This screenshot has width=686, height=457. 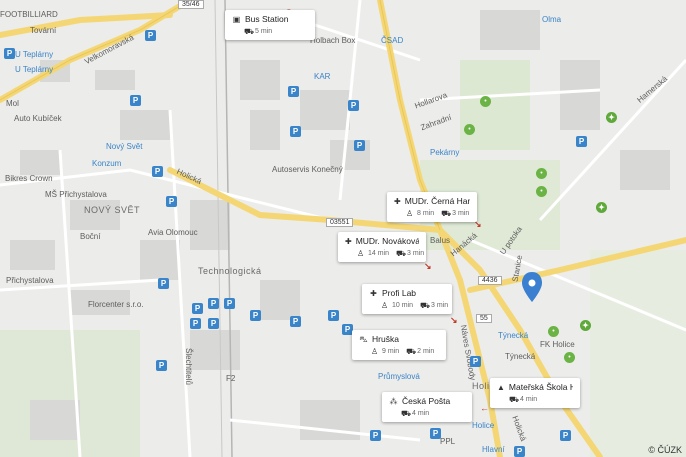 What do you see at coordinates (501, 387) in the screenshot?
I see `school-icon: ▲` at bounding box center [501, 387].